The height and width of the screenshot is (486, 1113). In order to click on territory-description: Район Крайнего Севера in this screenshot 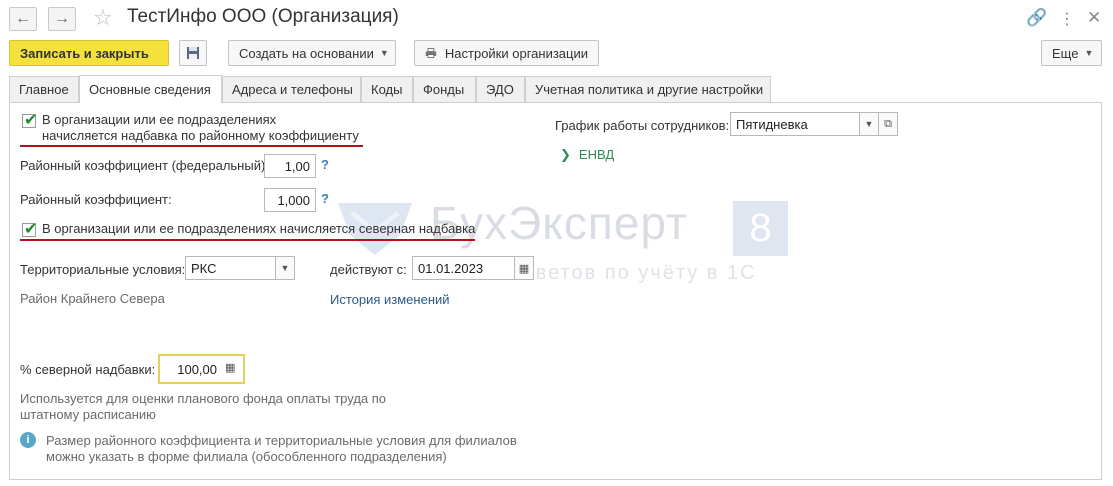, I will do `click(92, 298)`.